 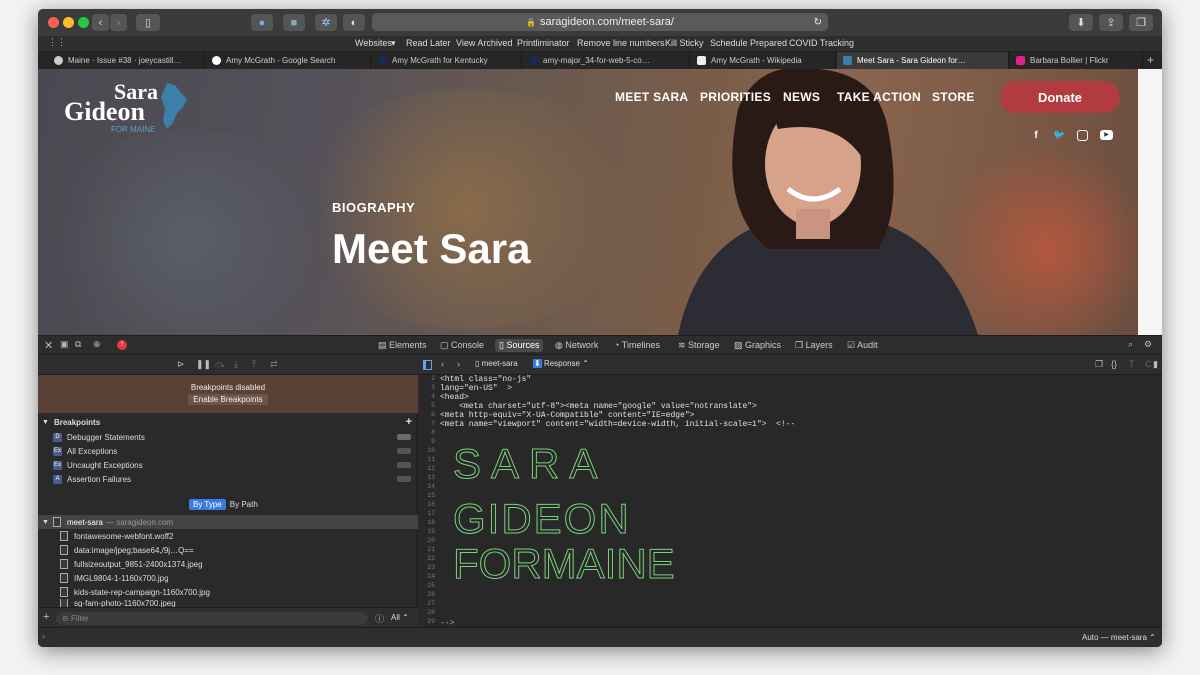 What do you see at coordinates (294, 22) in the screenshot?
I see `bookmark-extension-button: ■` at bounding box center [294, 22].